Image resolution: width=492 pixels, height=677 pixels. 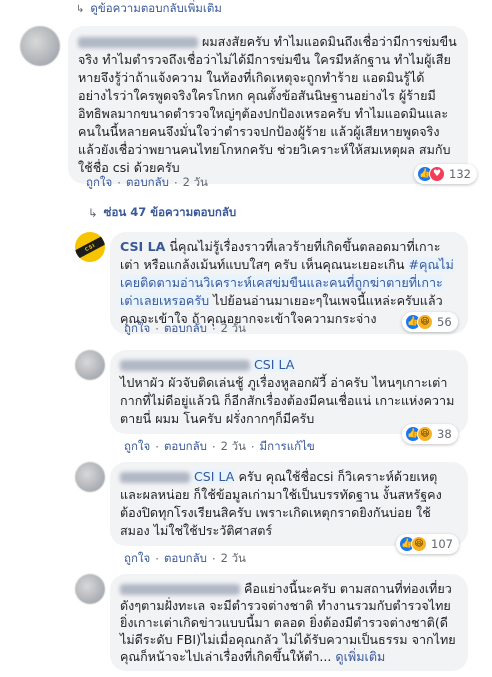 I want to click on reaction-count: 107, so click(x=442, y=544).